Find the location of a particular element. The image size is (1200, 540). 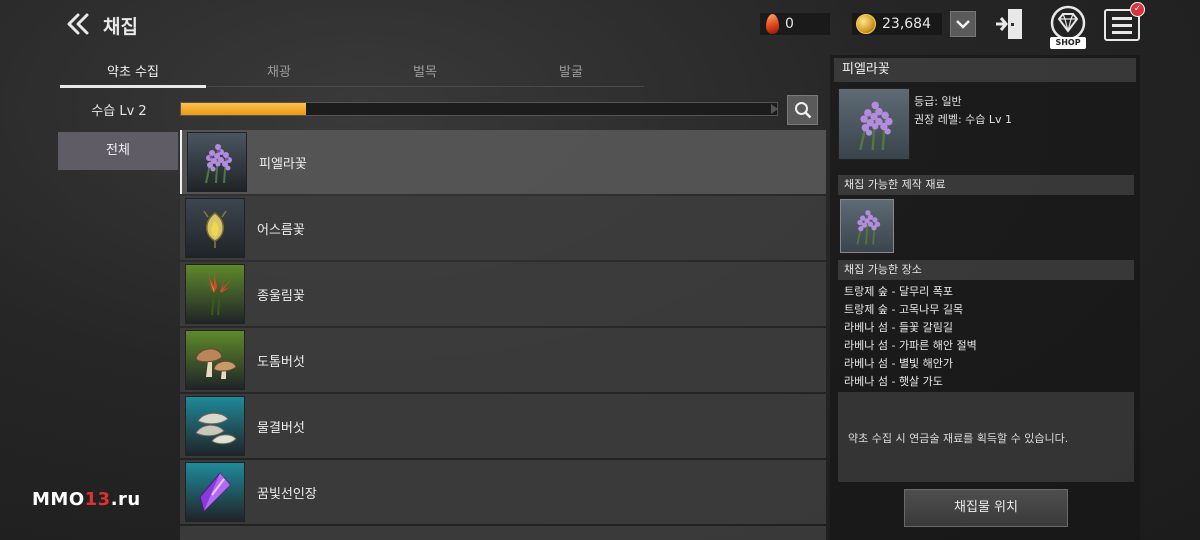

watermark-suffix: .ru is located at coordinates (125, 499).